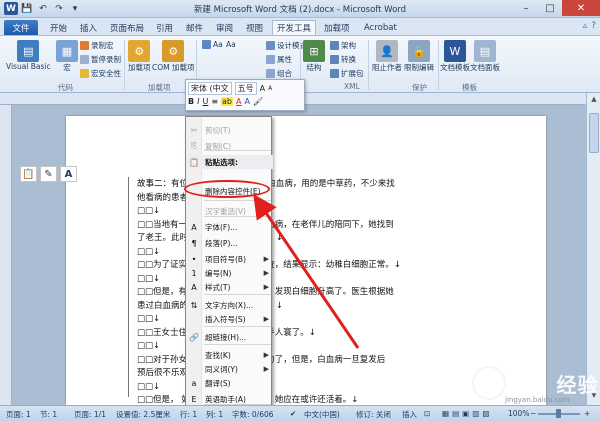  I want to click on translate-icon: a, so click(194, 383).